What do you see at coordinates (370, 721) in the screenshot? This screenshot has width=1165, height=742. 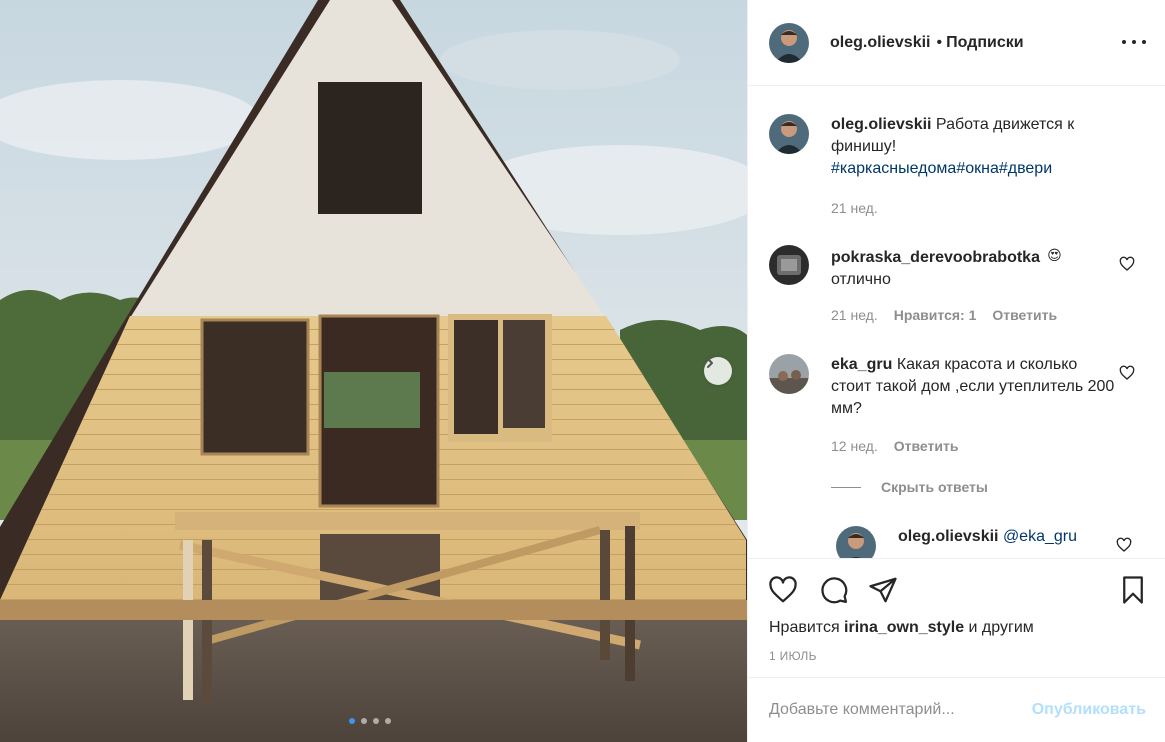 I see `carousel-indicator` at bounding box center [370, 721].